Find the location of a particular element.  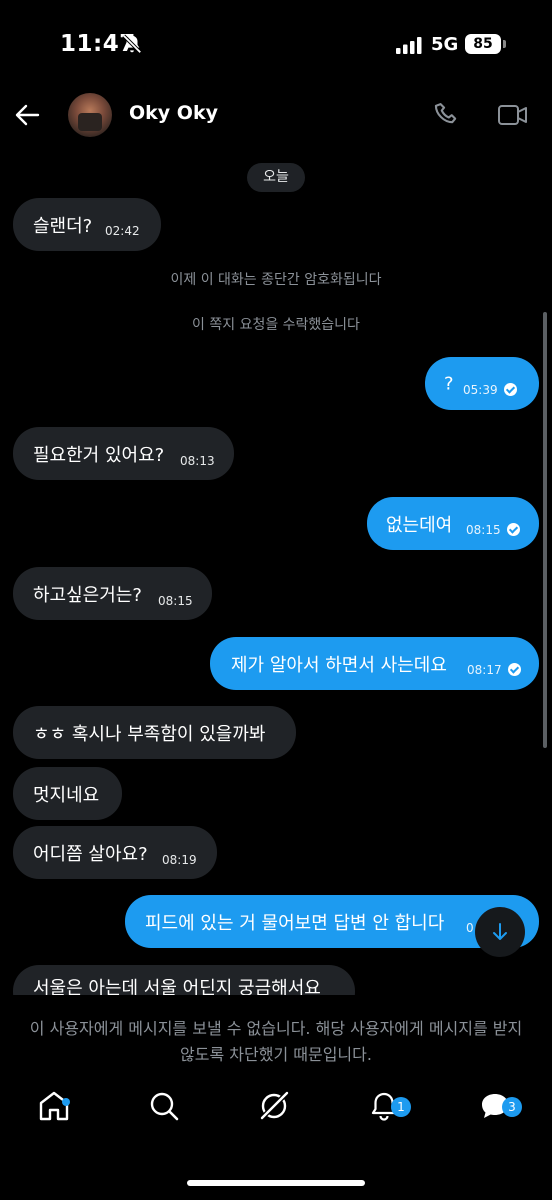

arrow-down-icon is located at coordinates (500, 931).